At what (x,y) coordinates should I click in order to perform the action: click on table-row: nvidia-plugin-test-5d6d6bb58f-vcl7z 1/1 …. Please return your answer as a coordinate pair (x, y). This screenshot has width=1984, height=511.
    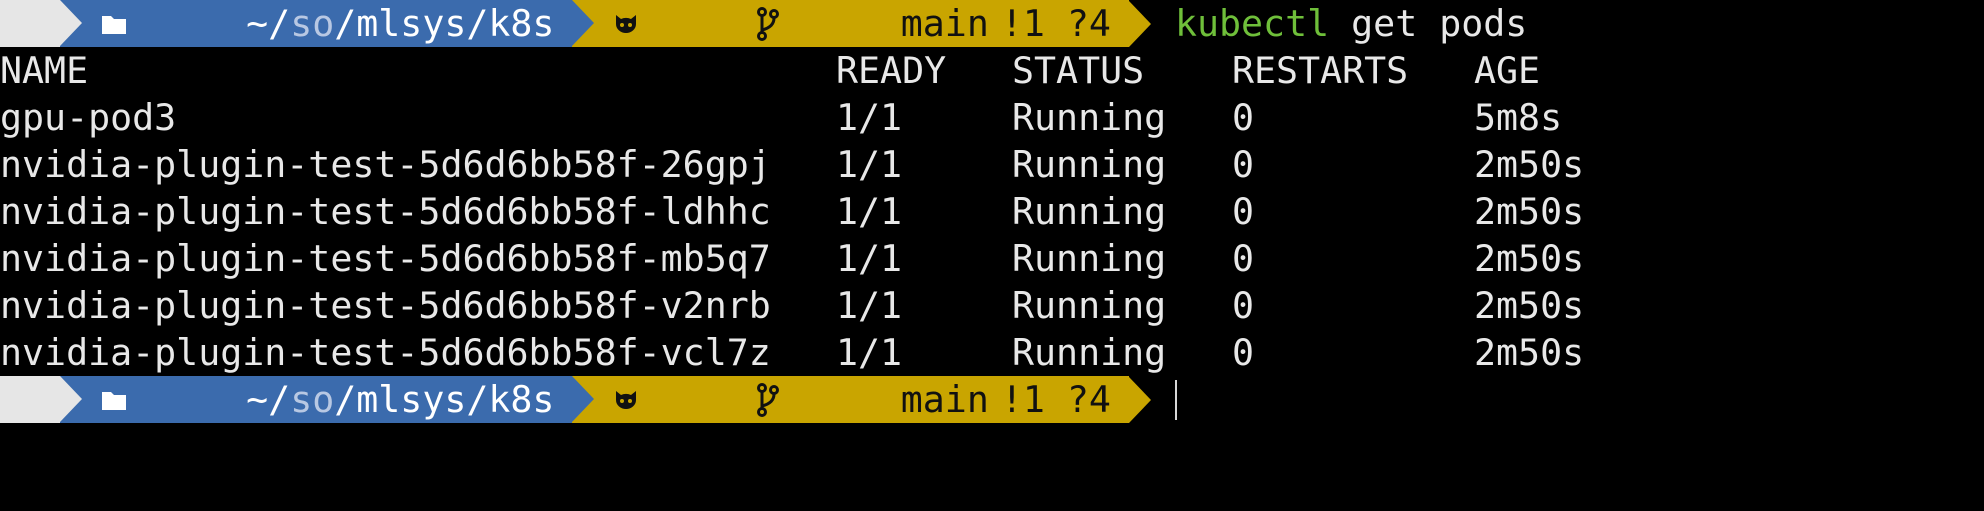
    Looking at the image, I should click on (992, 352).